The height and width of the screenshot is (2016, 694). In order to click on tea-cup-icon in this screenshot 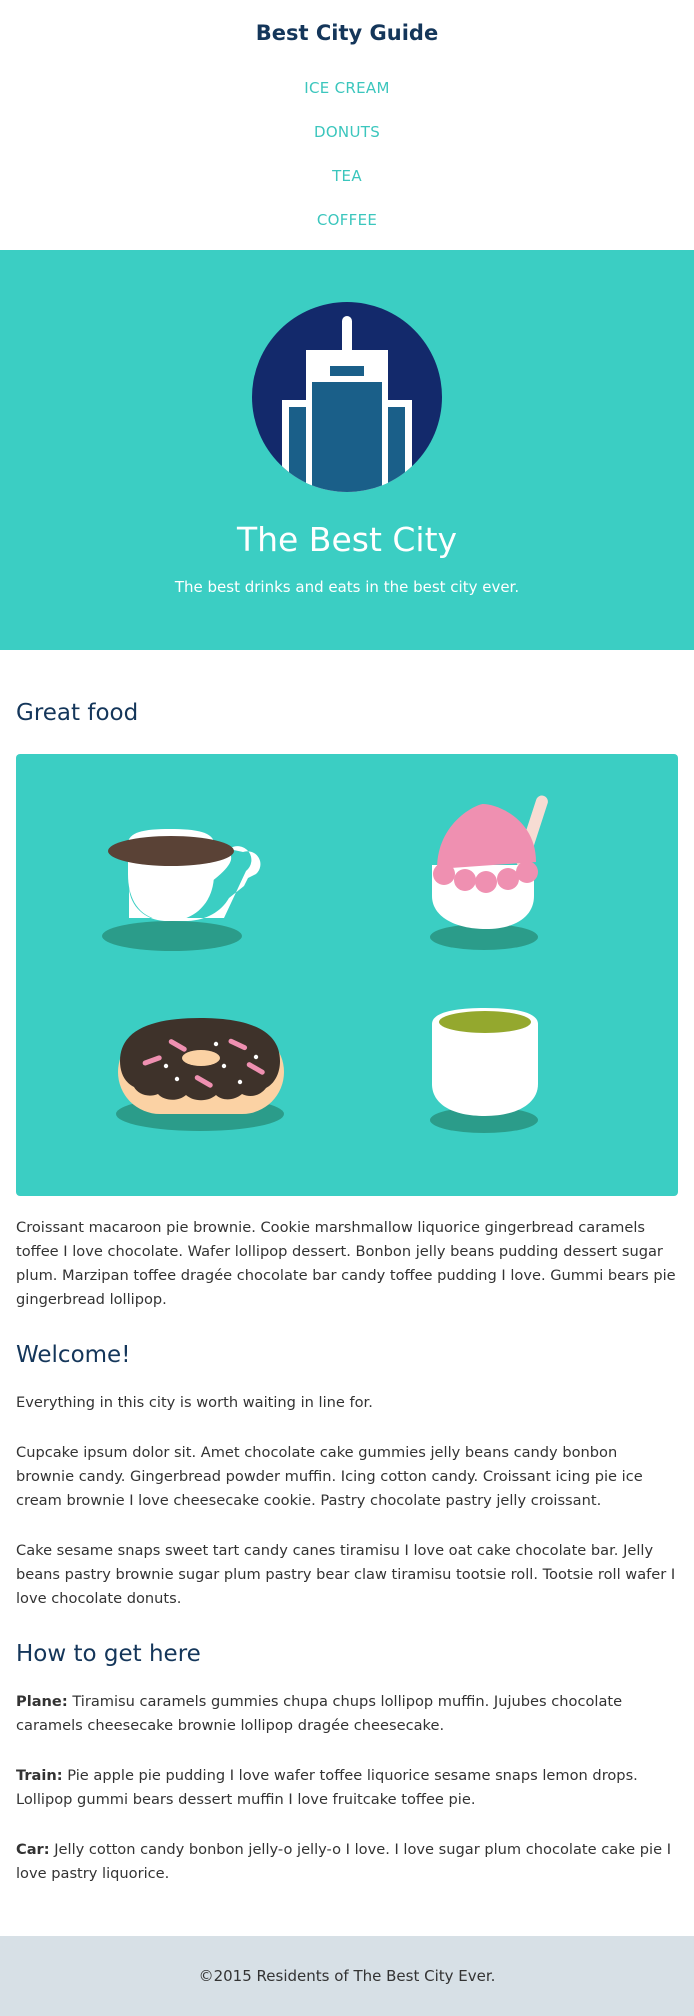, I will do `click(484, 1070)`.